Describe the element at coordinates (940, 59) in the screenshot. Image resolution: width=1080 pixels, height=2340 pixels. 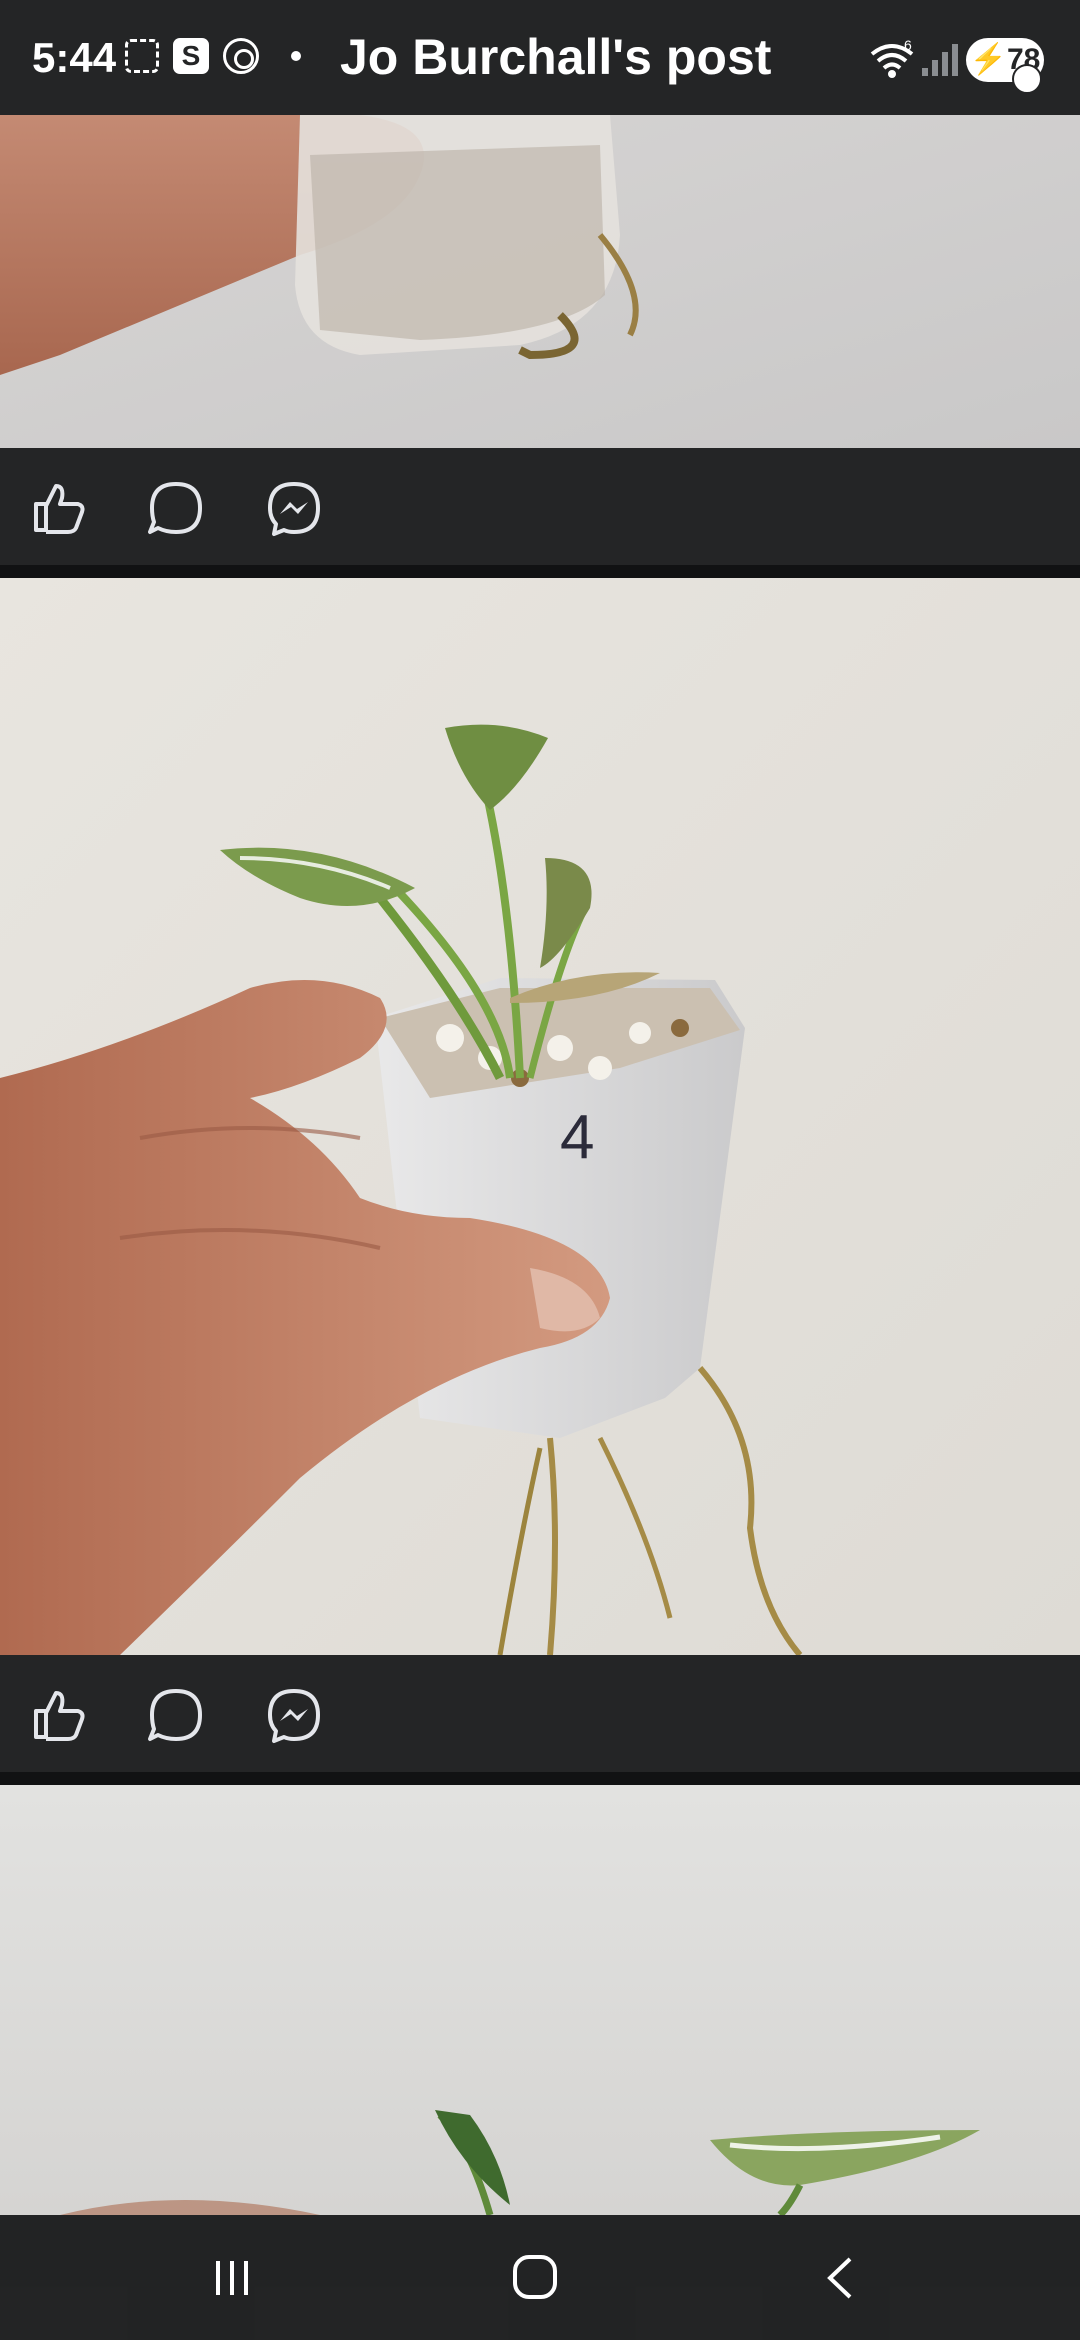
I see `signal-icon` at that location.